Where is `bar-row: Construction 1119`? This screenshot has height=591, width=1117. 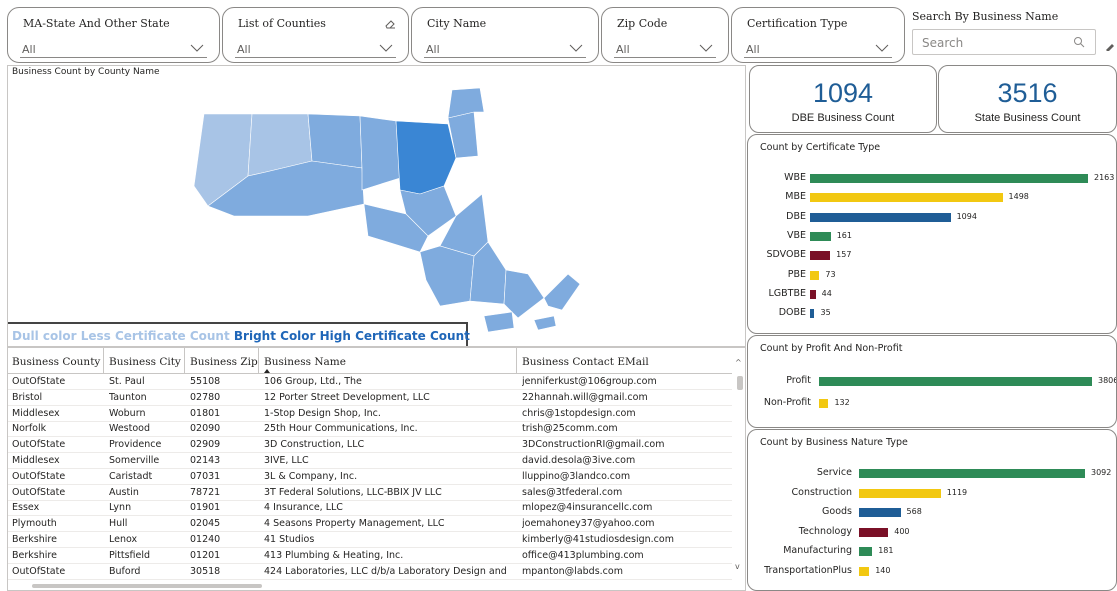 bar-row: Construction 1119 is located at coordinates (932, 493).